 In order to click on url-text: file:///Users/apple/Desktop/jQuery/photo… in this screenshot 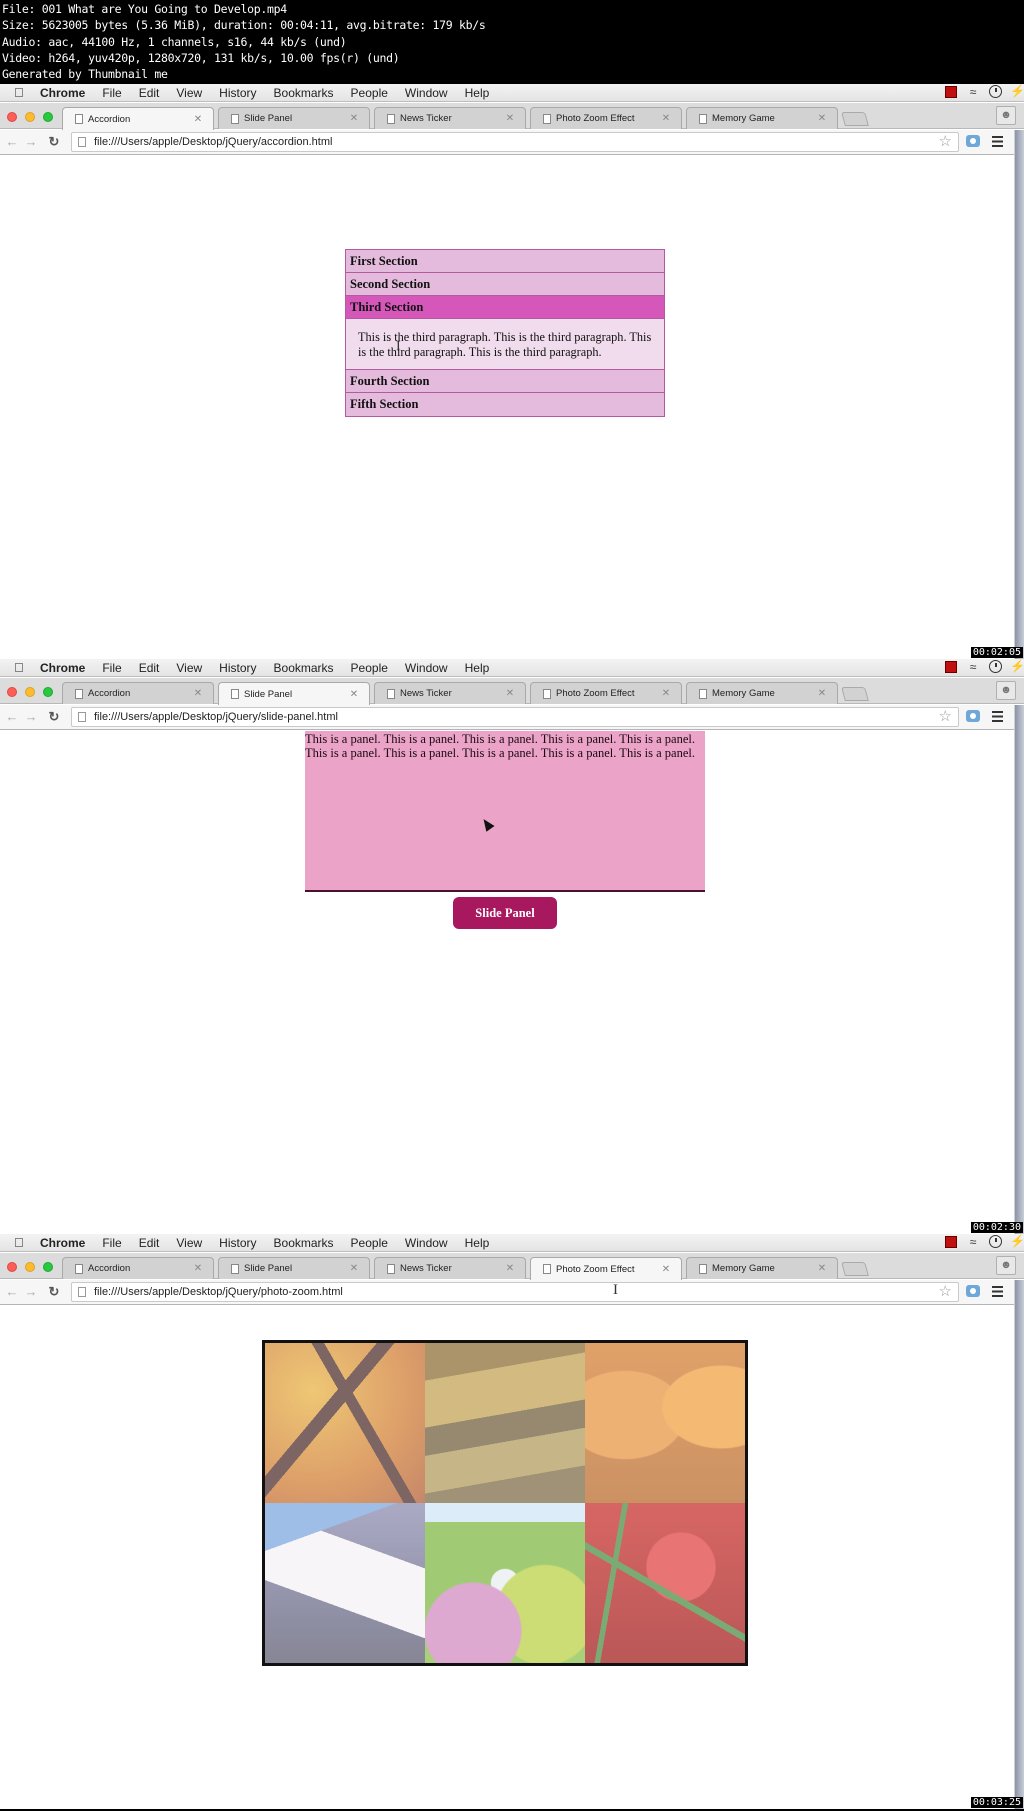, I will do `click(218, 1292)`.